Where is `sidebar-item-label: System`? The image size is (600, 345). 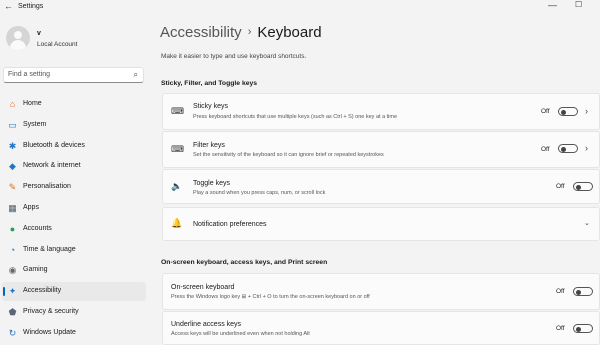
sidebar-item-label: System is located at coordinates (35, 124).